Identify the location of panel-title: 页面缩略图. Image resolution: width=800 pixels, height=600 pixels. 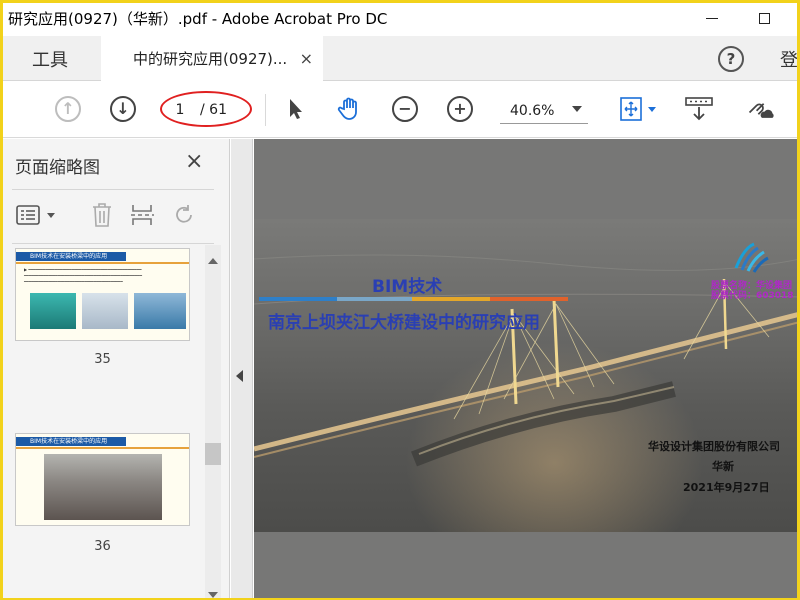
(57, 168).